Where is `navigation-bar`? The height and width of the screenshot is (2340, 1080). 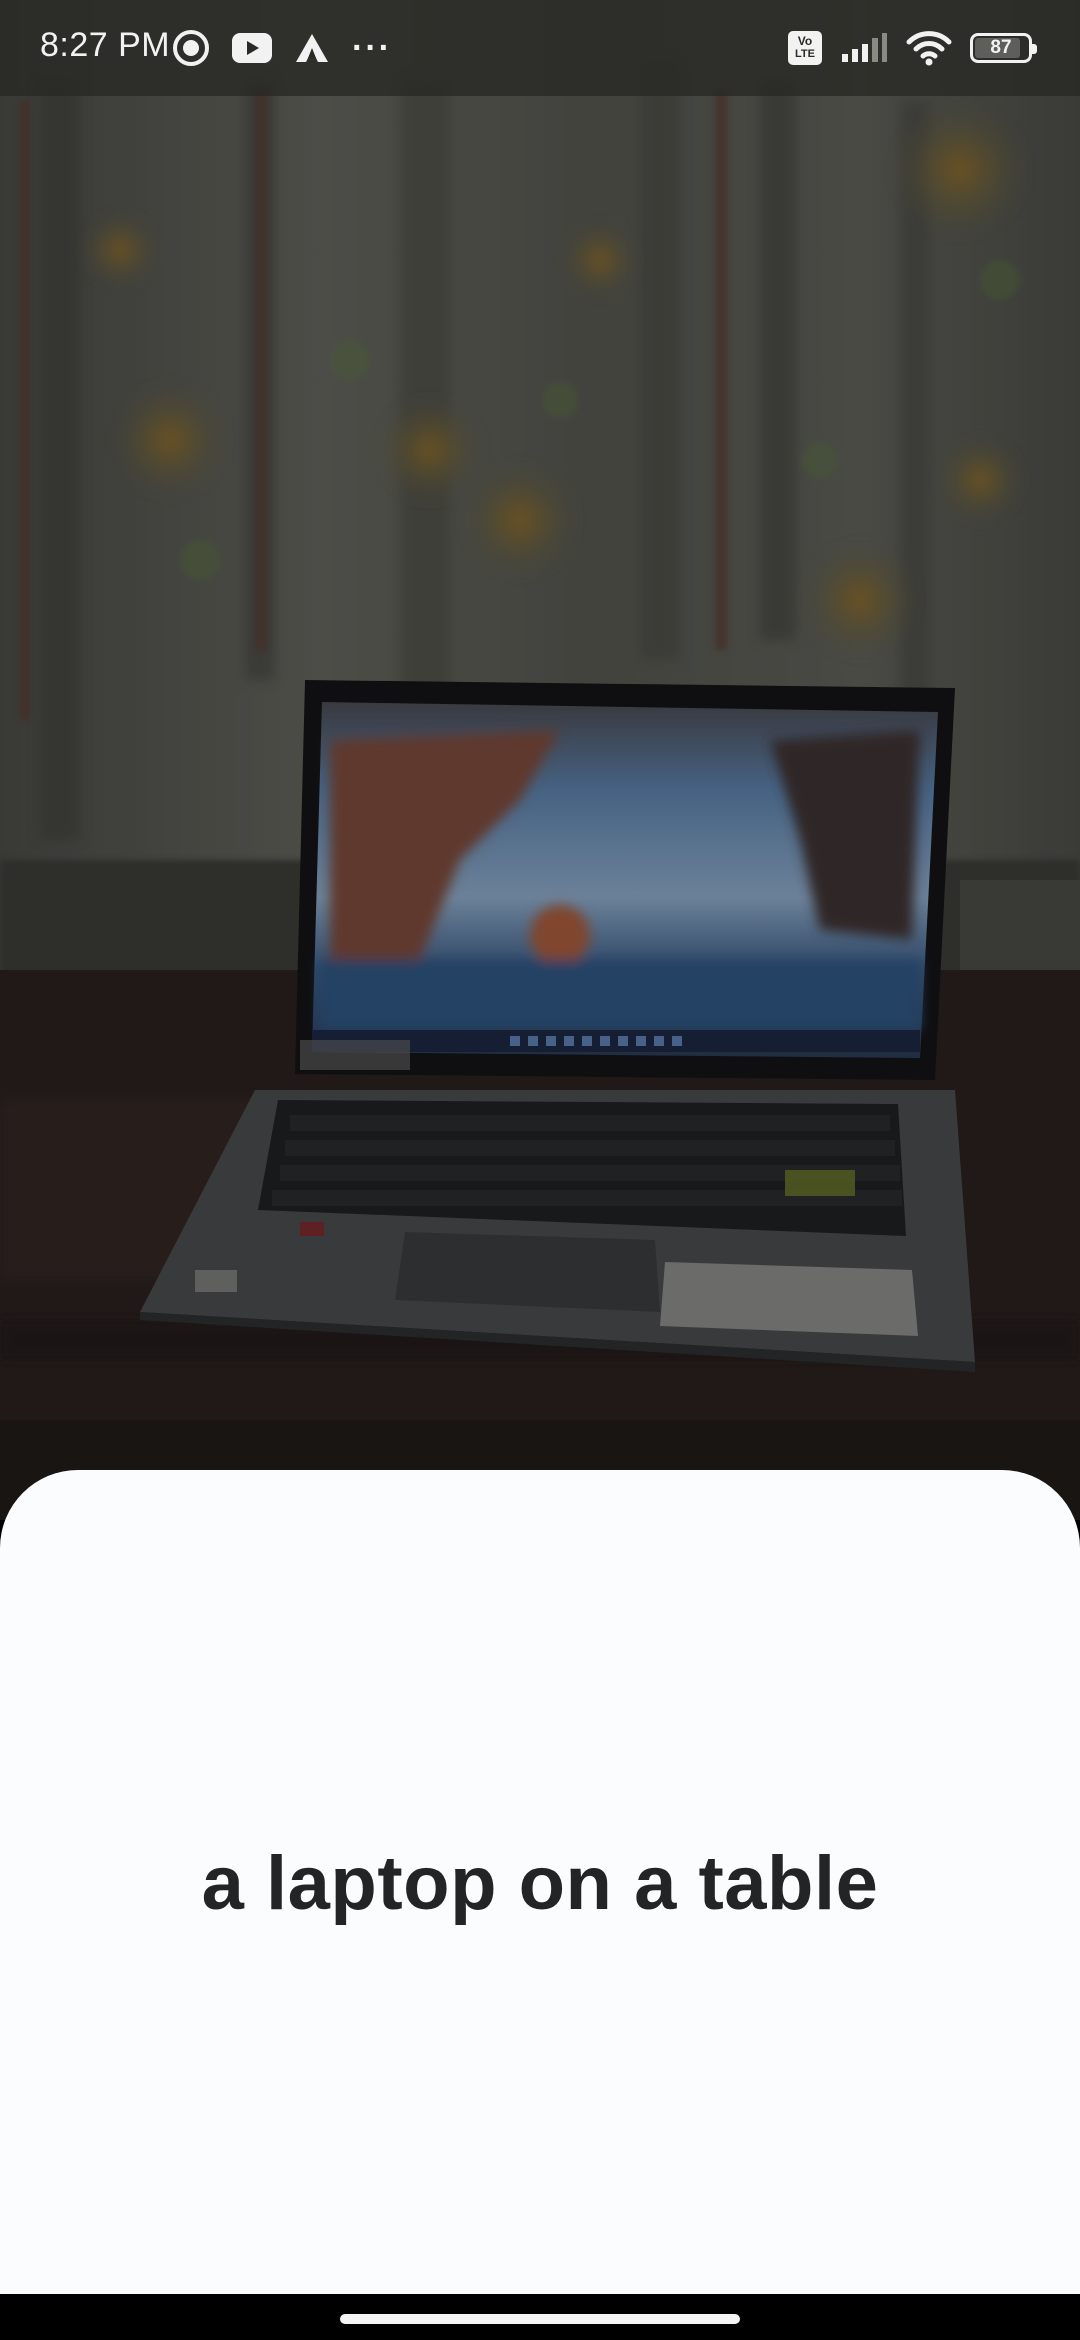 navigation-bar is located at coordinates (540, 2317).